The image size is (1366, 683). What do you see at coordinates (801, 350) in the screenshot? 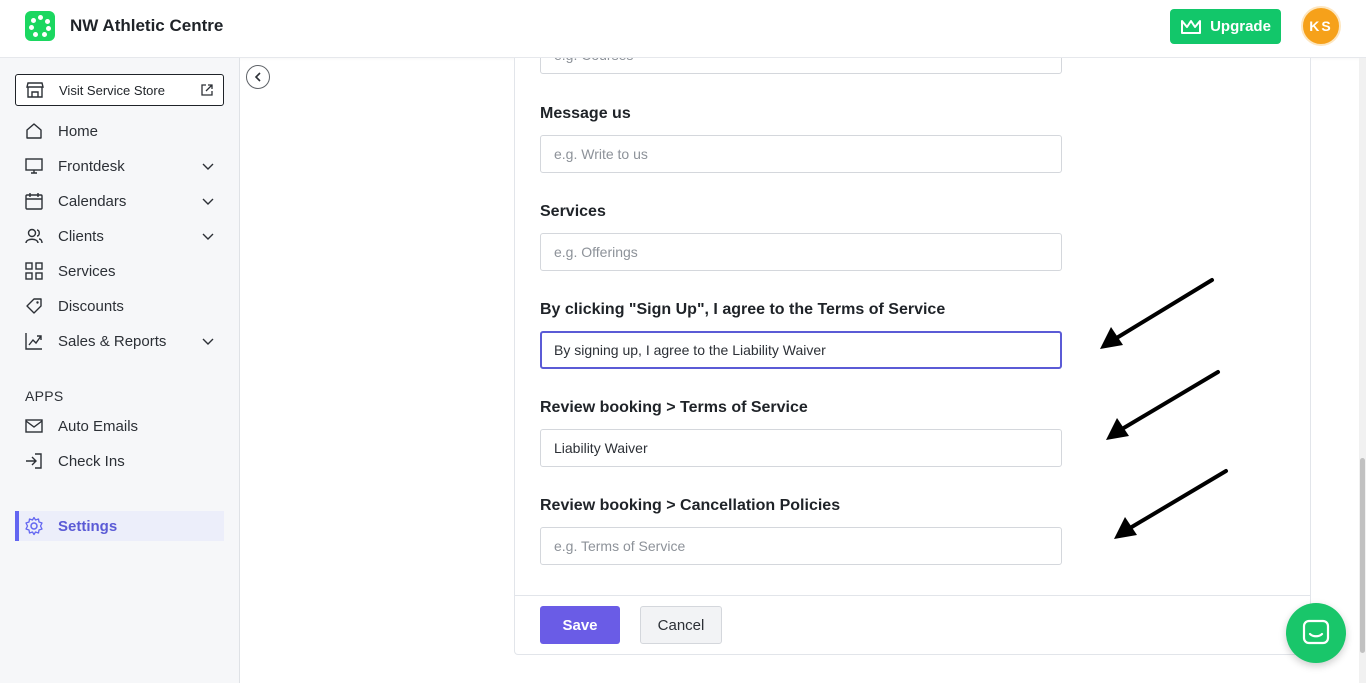
I see `sign-up-terms-field` at bounding box center [801, 350].